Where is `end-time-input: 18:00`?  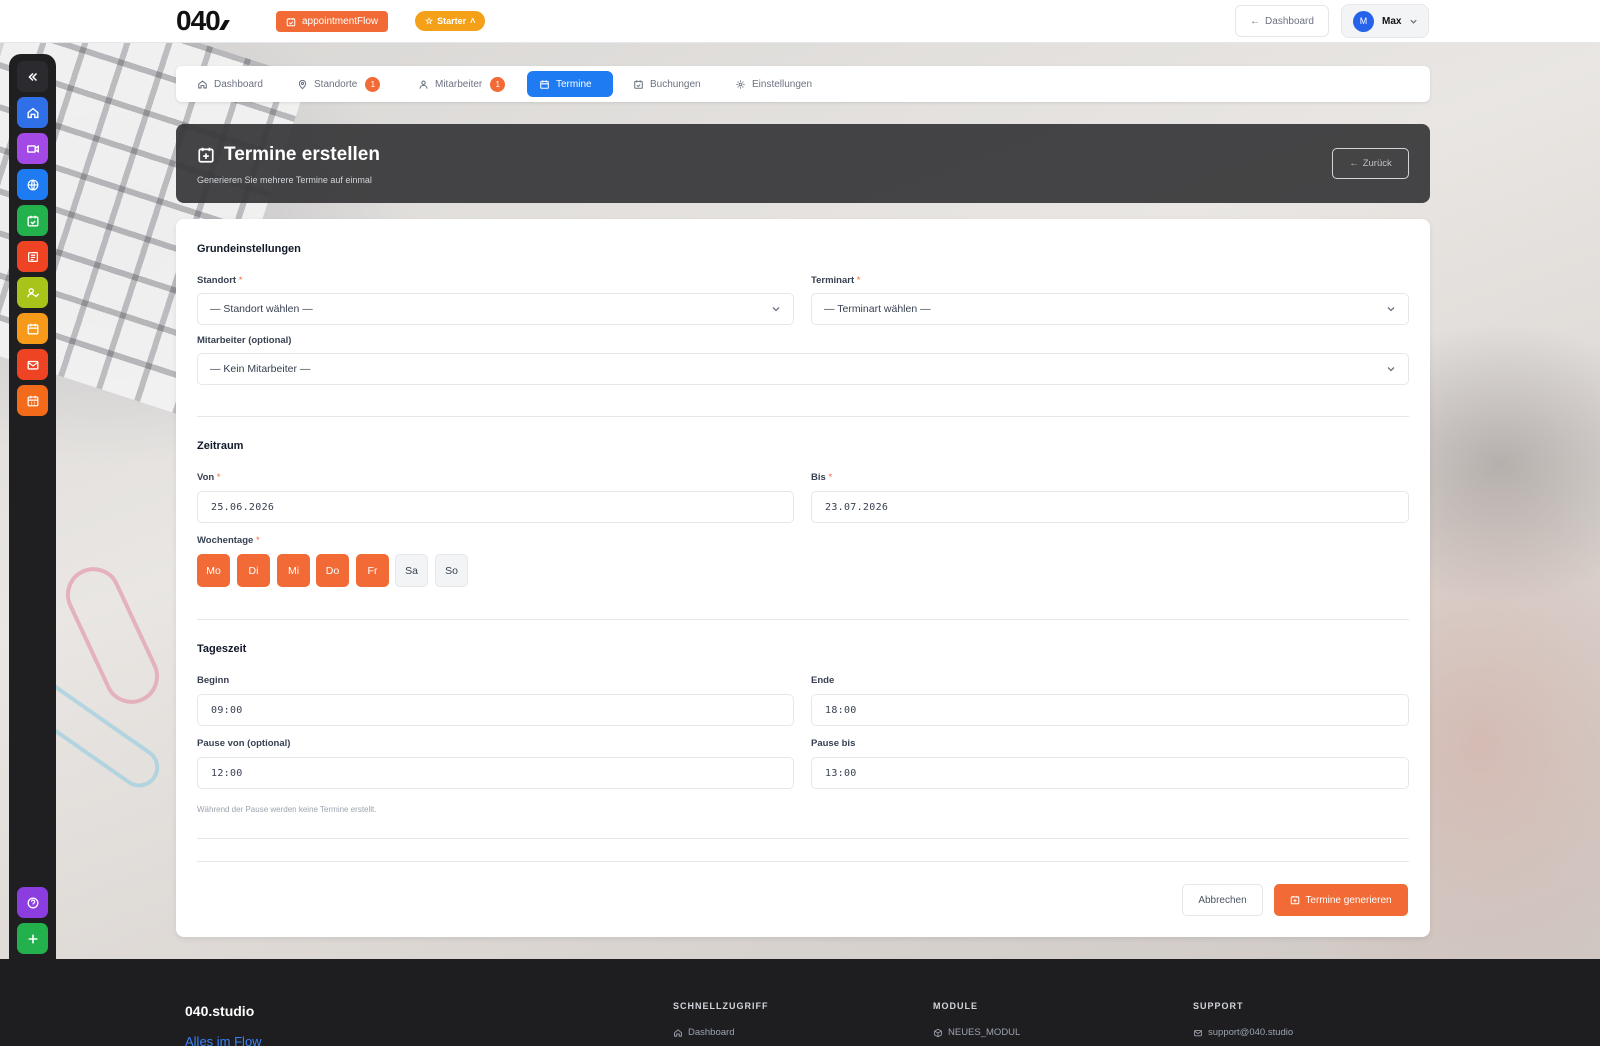
end-time-input: 18:00 is located at coordinates (1110, 710).